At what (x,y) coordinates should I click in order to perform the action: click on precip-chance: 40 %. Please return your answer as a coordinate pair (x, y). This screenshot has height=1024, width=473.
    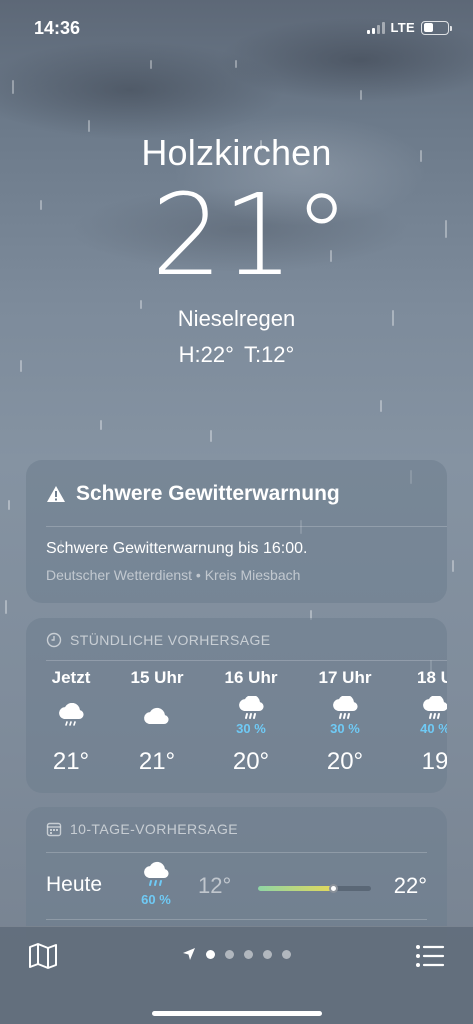
    Looking at the image, I should click on (433, 728).